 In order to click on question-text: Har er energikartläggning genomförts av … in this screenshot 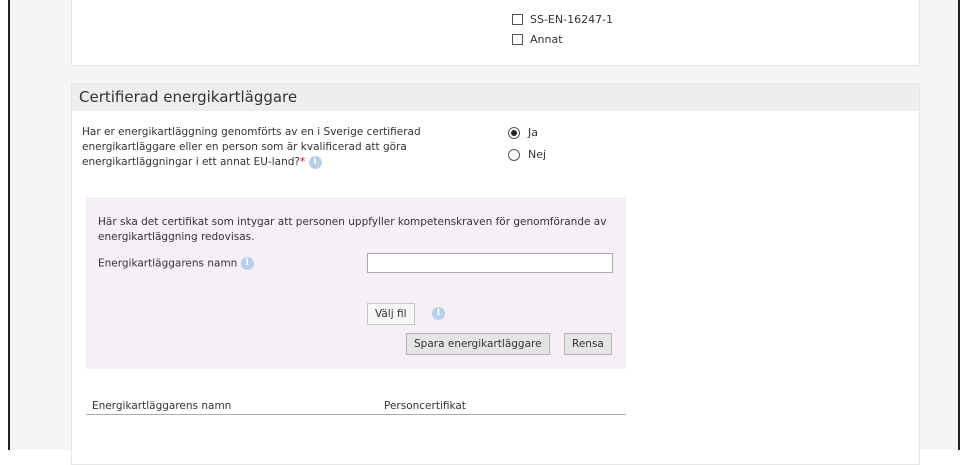, I will do `click(251, 147)`.